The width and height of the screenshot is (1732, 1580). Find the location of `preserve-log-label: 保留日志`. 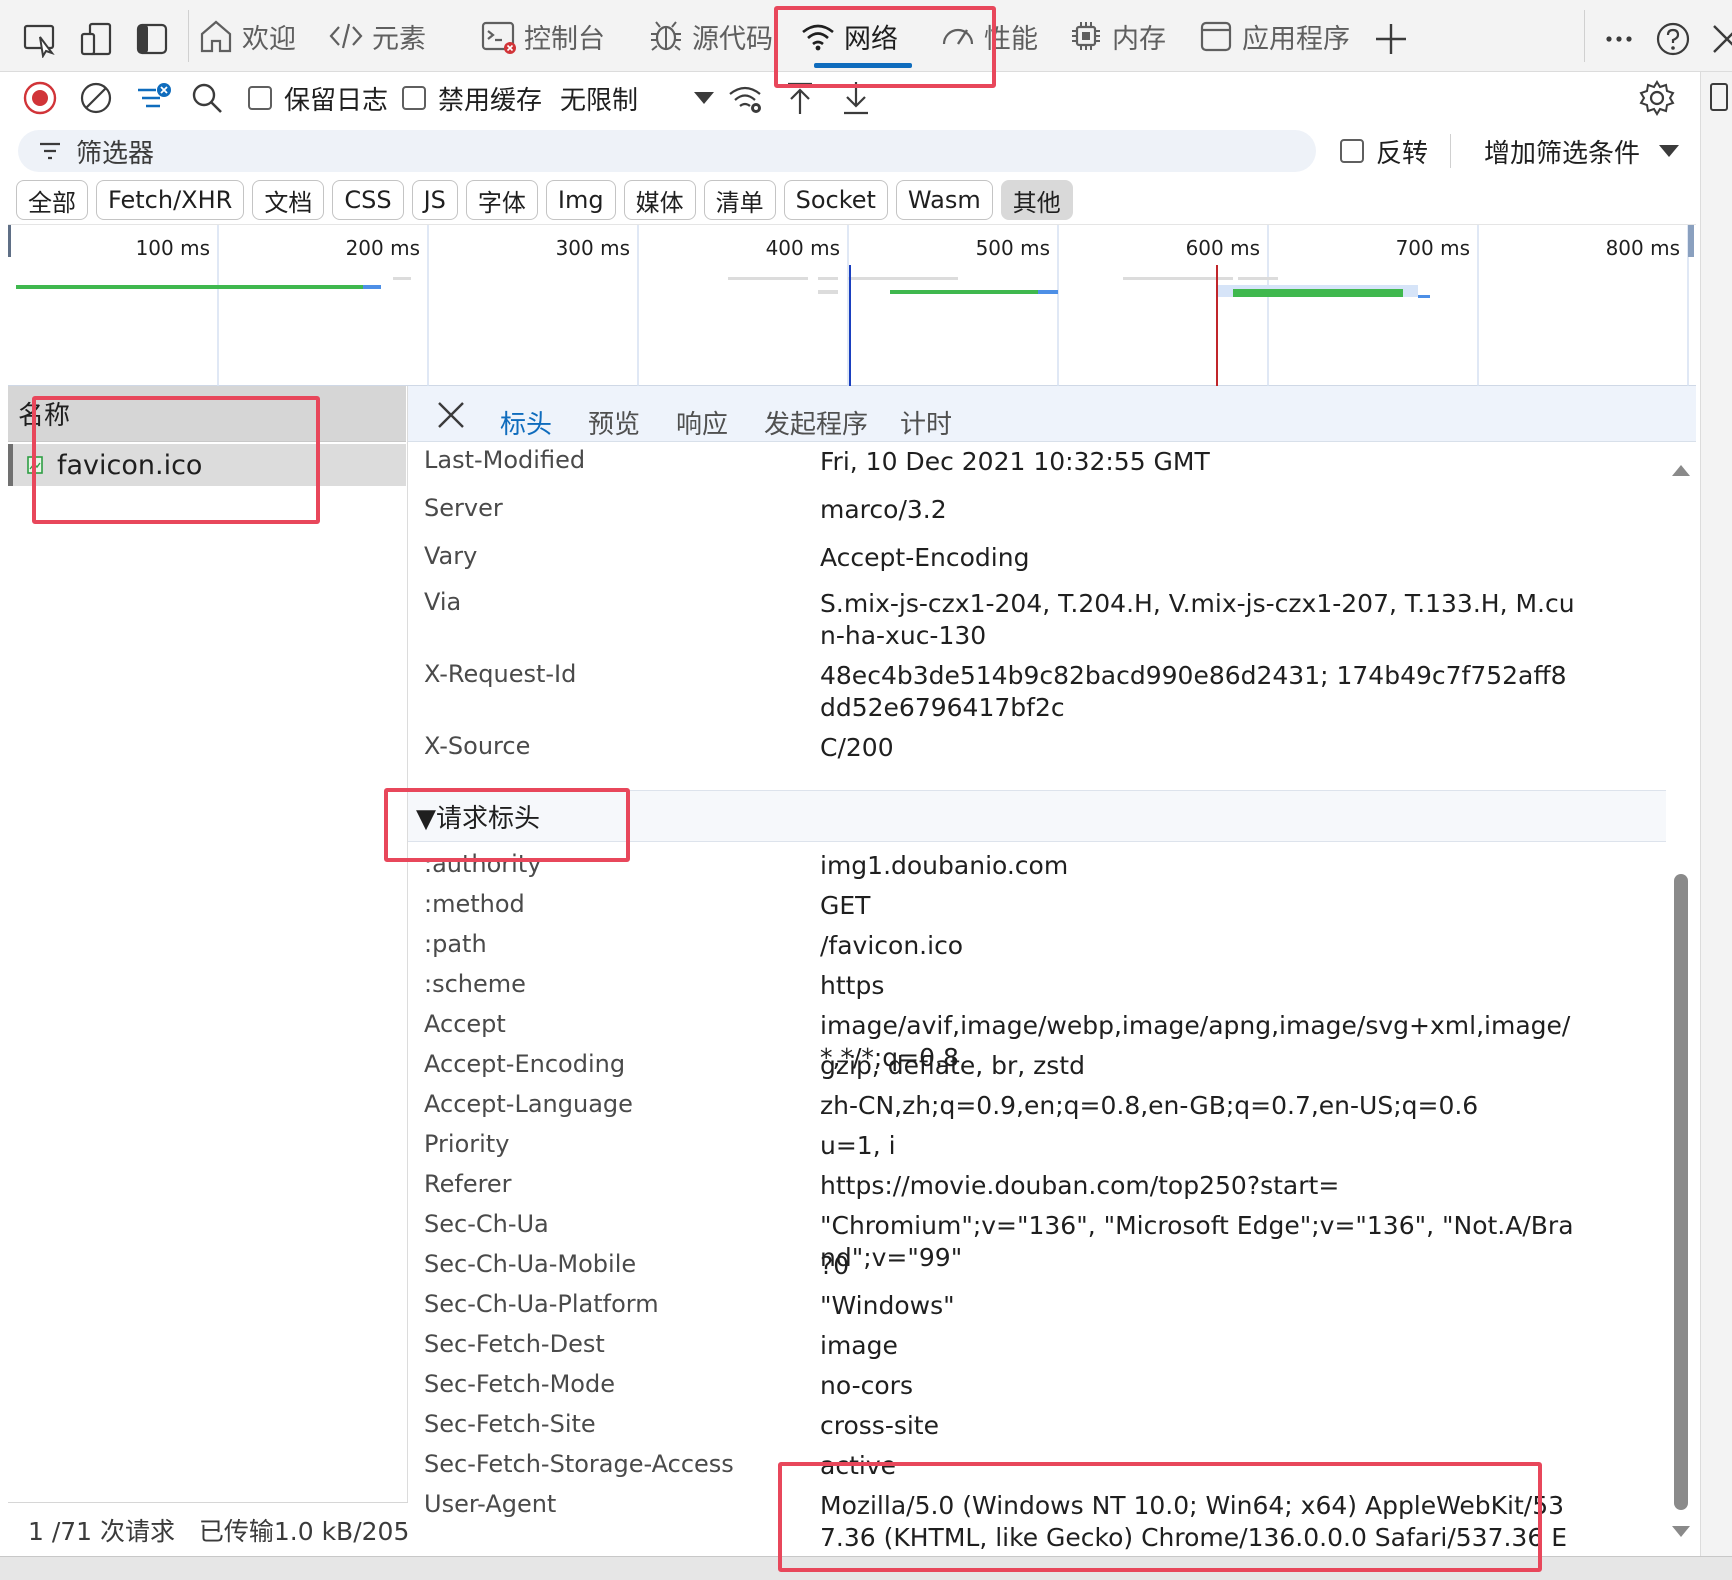

preserve-log-label: 保留日志 is located at coordinates (336, 100).